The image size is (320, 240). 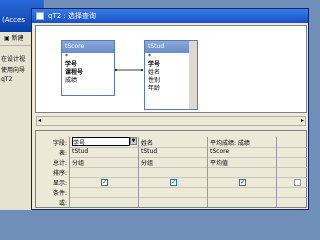 What do you see at coordinates (171, 75) in the screenshot?
I see `table-tstud: tStud * 学号 姓名 性别 年龄` at bounding box center [171, 75].